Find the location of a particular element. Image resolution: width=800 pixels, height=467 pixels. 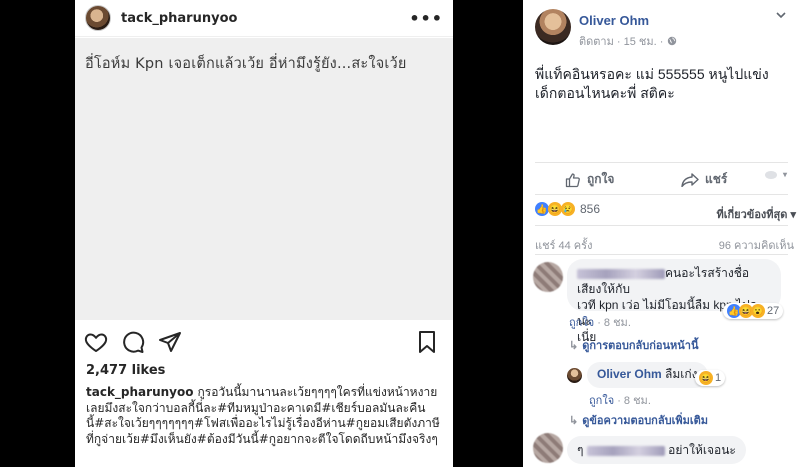

reply-reaction-count: 1 is located at coordinates (718, 378).